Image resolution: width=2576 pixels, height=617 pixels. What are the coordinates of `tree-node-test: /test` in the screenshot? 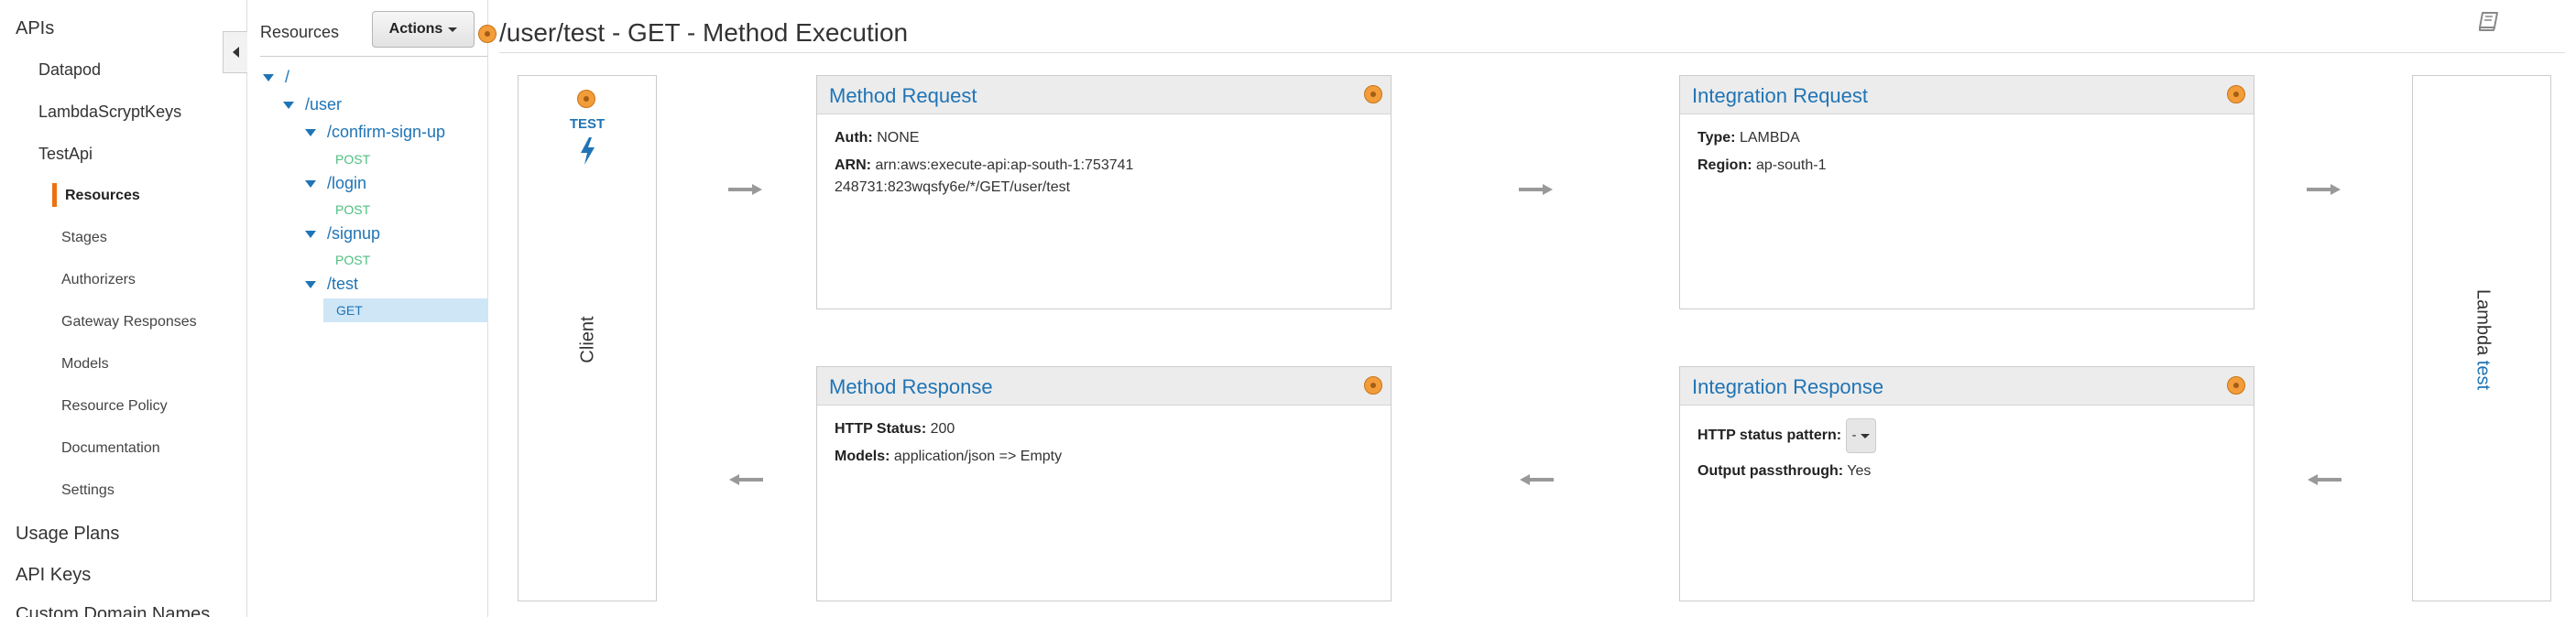 It's located at (332, 284).